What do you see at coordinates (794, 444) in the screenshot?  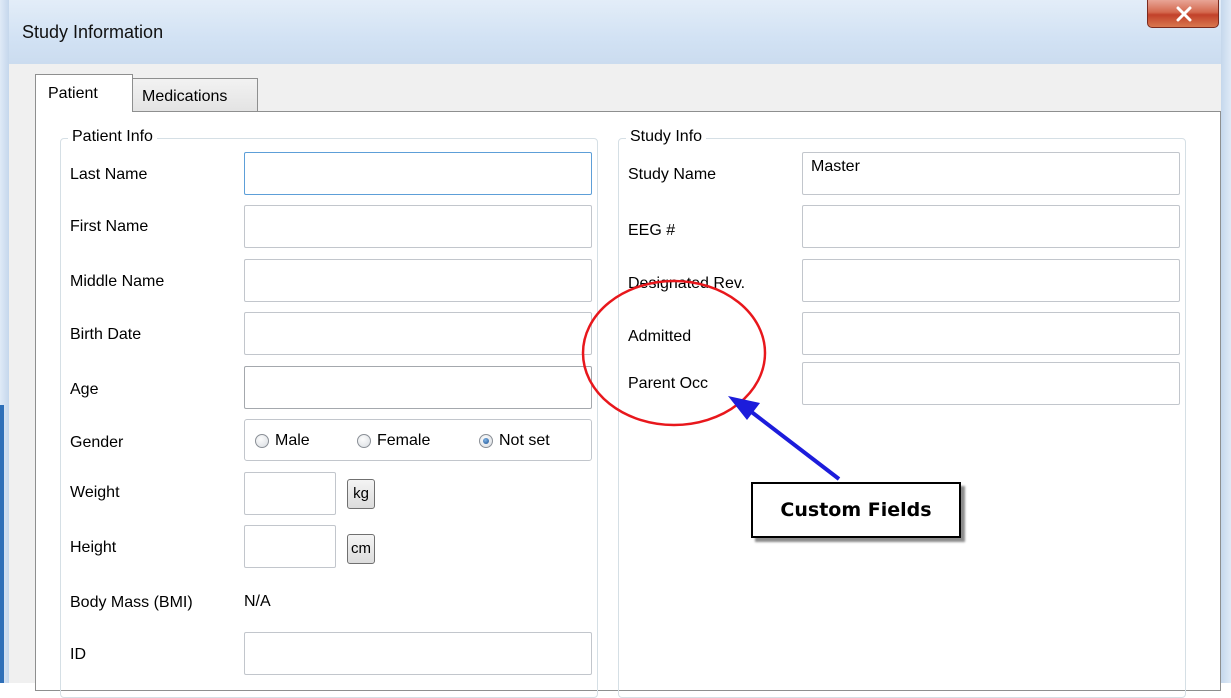 I see `callout-arrow-line` at bounding box center [794, 444].